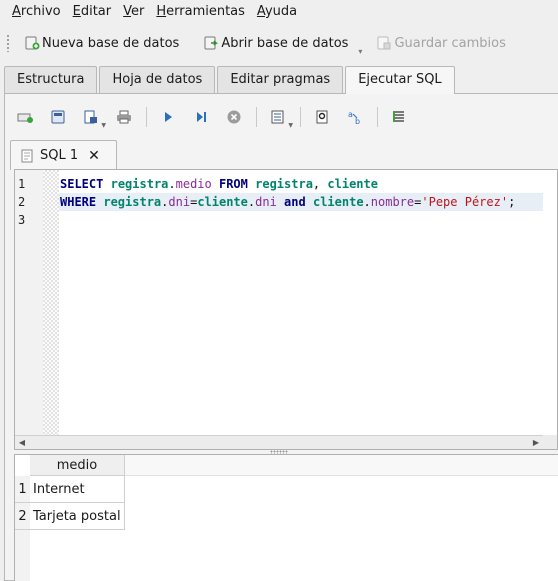  Describe the element at coordinates (29, 302) in the screenshot. I see `line-number-gutter` at that location.